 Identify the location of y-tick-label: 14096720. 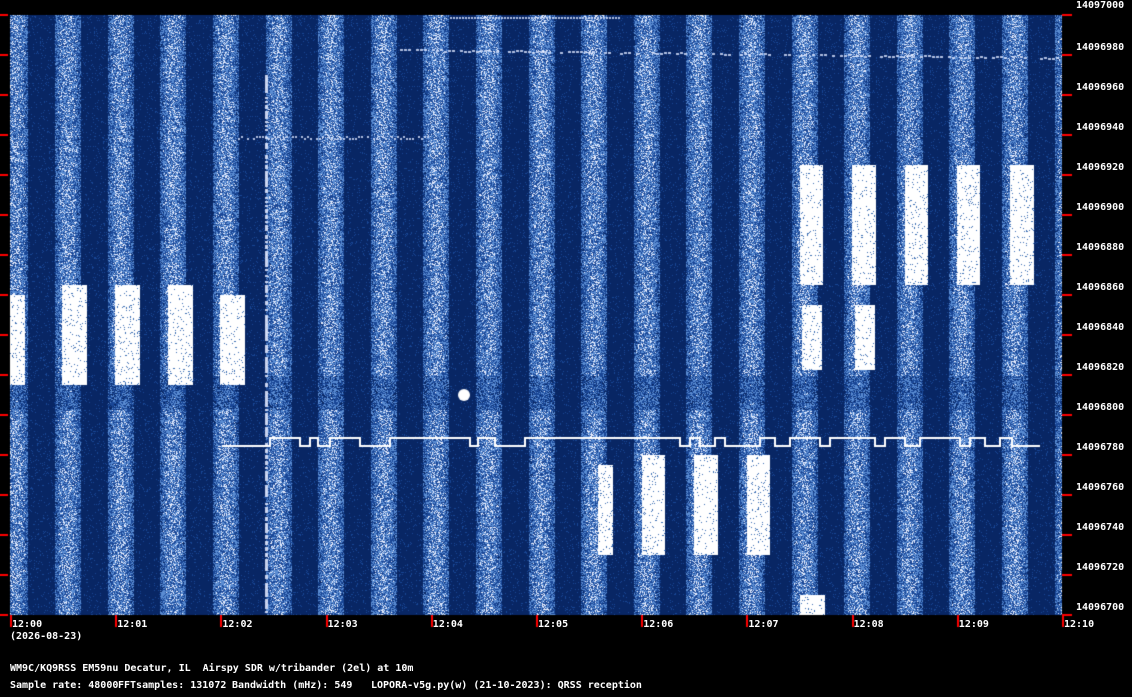
(1100, 567).